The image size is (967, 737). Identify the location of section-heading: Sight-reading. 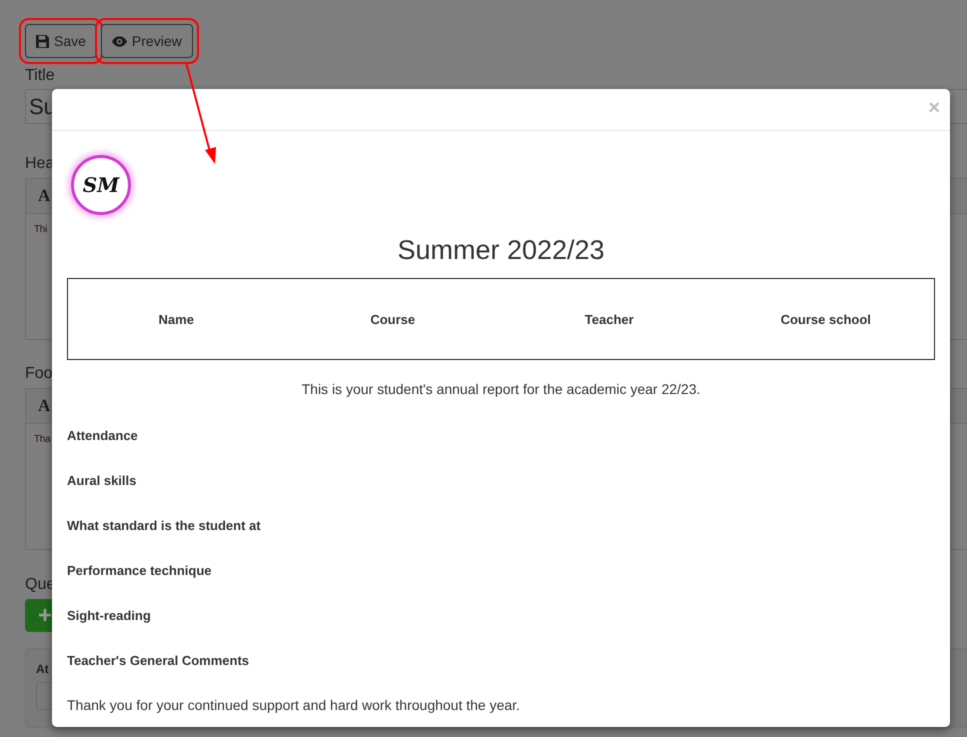
(109, 615).